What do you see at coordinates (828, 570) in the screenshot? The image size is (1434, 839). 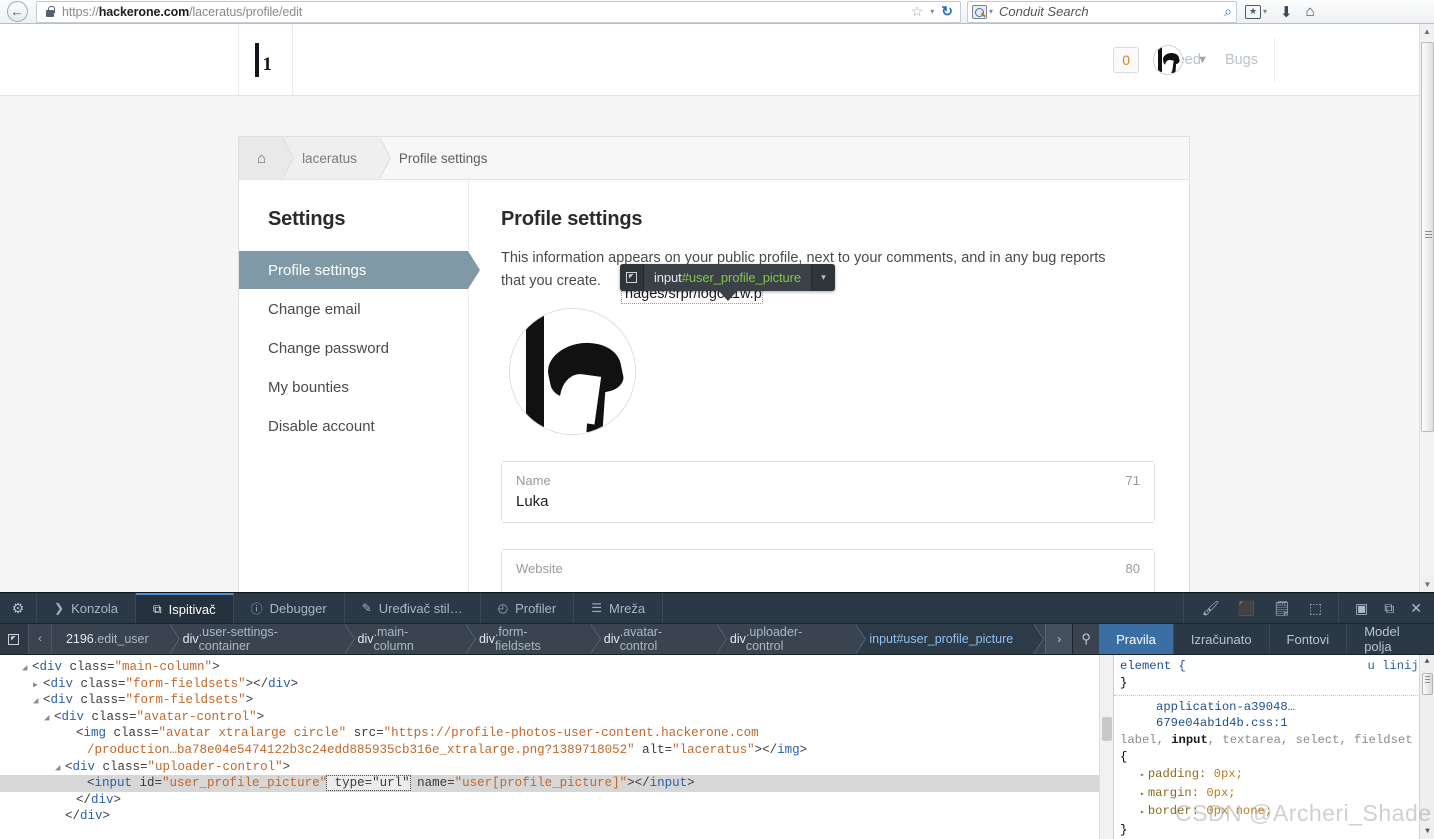 I see `website-fieldset: Website 80` at bounding box center [828, 570].